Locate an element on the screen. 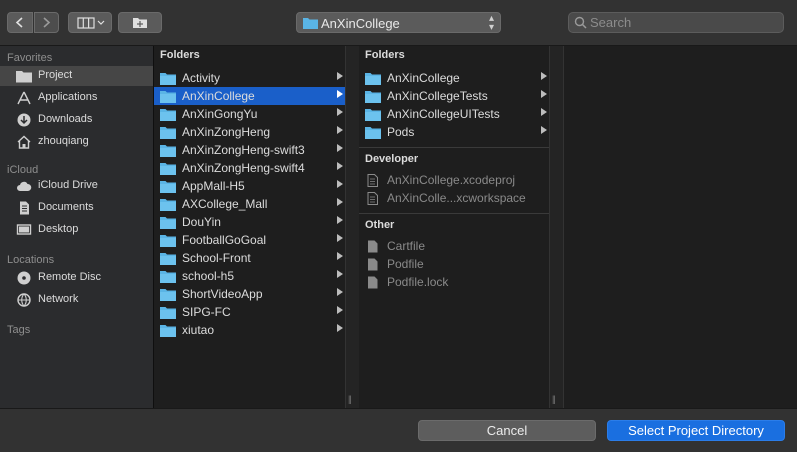 The width and height of the screenshot is (797, 452). folder-row: AnXinZongHeng-swift4 is located at coordinates (249, 168).